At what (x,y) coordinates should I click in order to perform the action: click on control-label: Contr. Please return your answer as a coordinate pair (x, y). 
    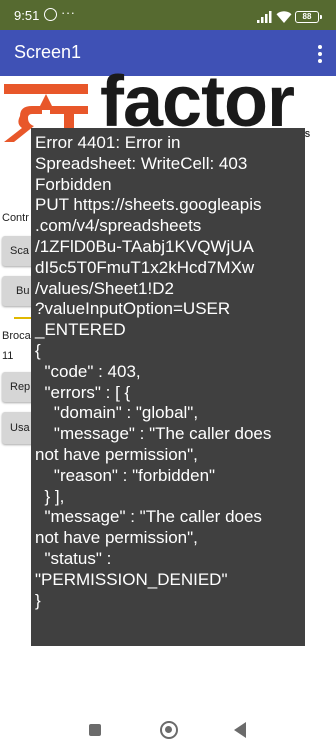
    Looking at the image, I should click on (15, 218).